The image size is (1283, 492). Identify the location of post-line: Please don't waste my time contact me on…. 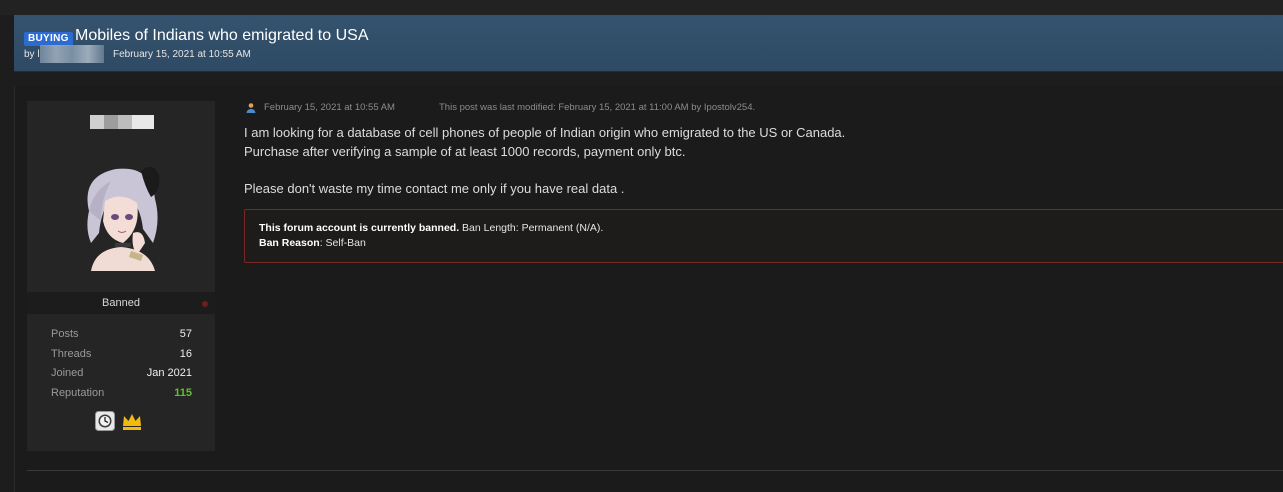
(434, 188).